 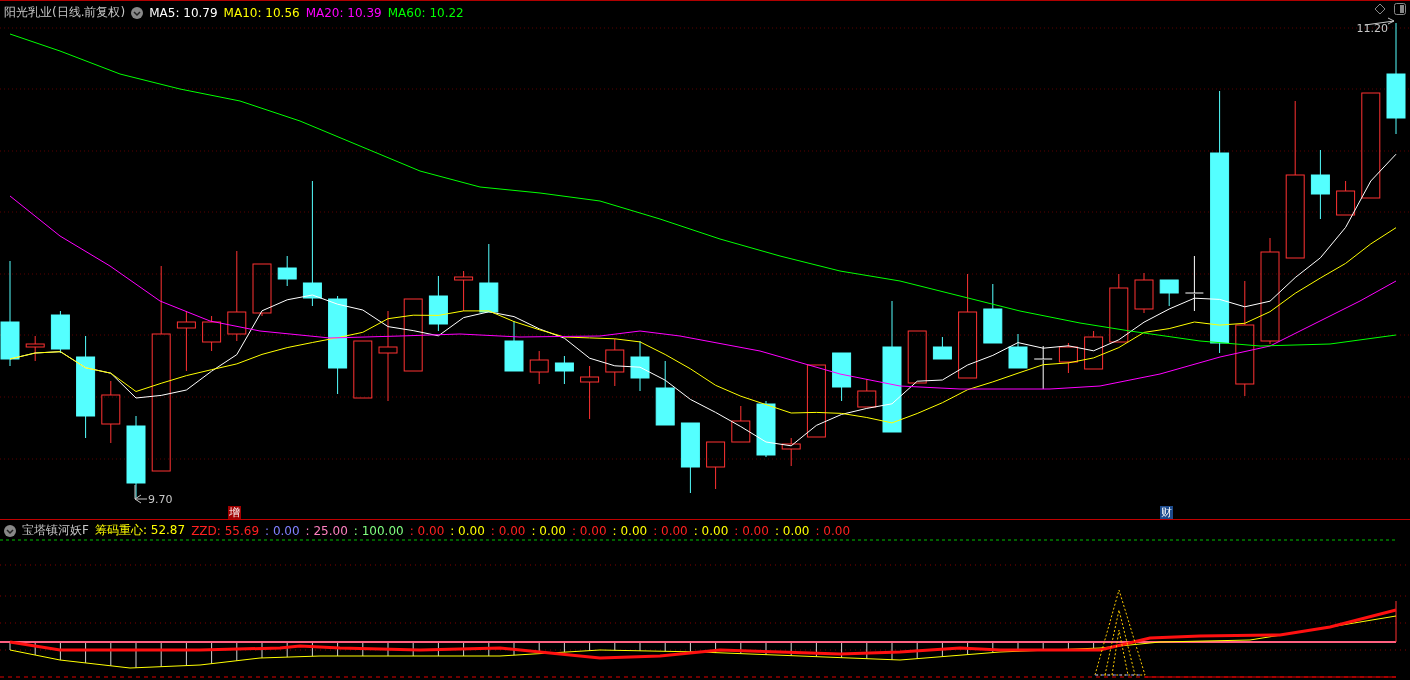 I want to click on event-marker: 增, so click(x=234, y=512).